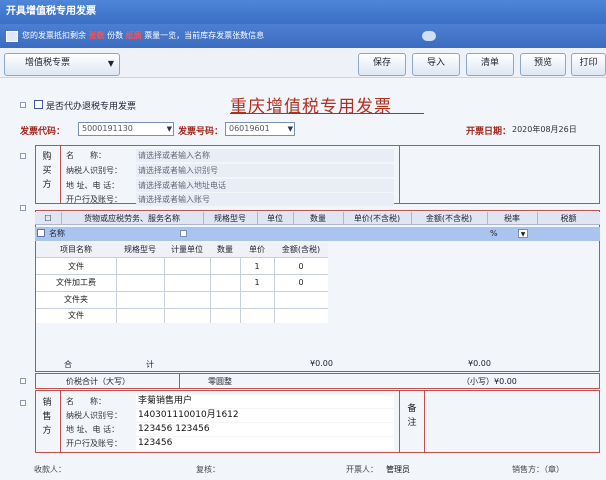 The height and width of the screenshot is (480, 606). Describe the element at coordinates (47, 417) in the screenshot. I see `seller-side-label: 销 售 方` at that location.